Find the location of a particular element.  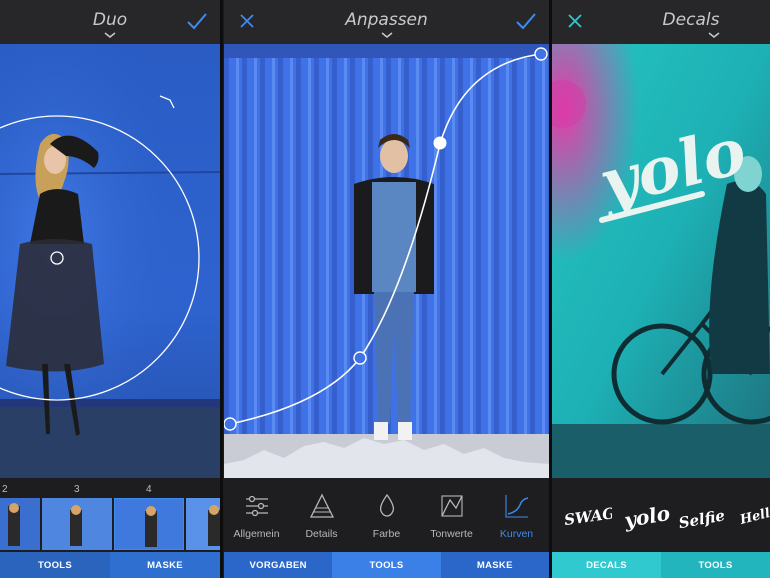

decal-hell-yeah: Hell yeah is located at coordinates (755, 516).